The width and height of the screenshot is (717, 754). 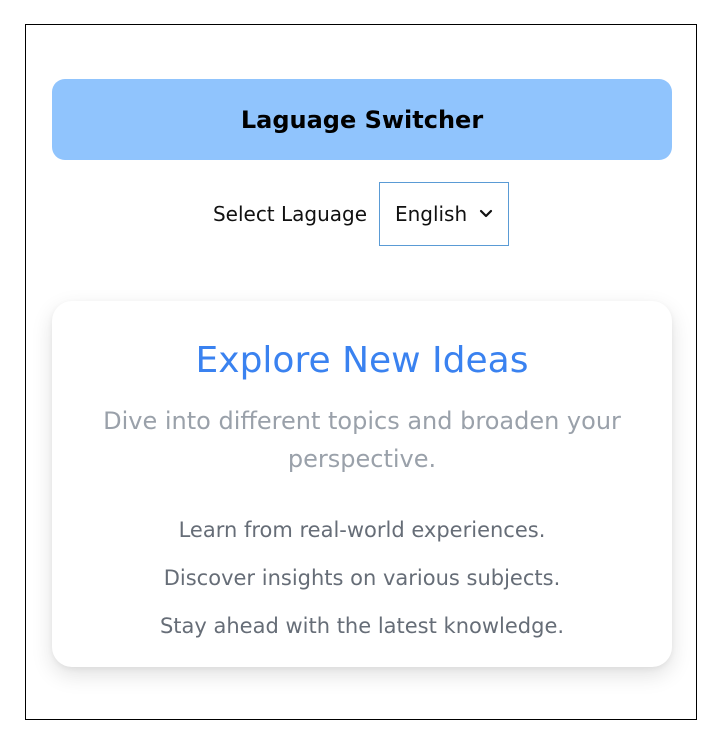 What do you see at coordinates (362, 626) in the screenshot?
I see `list-item: Stay ahead with the latest knowledge.` at bounding box center [362, 626].